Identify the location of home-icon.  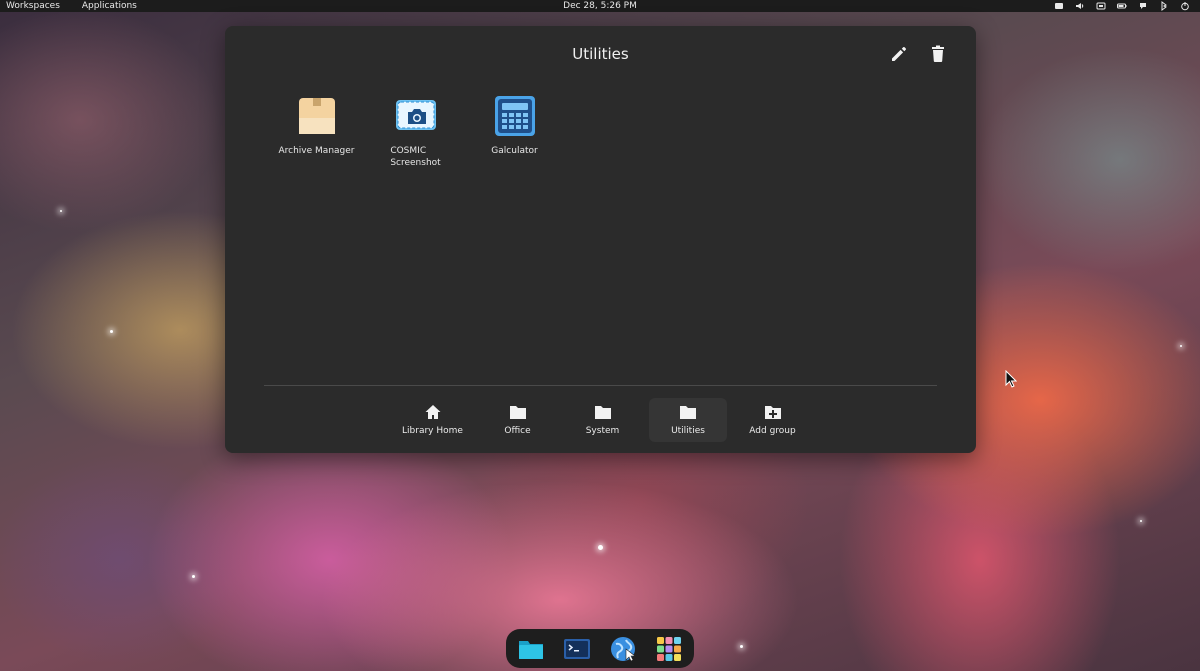
(432, 412).